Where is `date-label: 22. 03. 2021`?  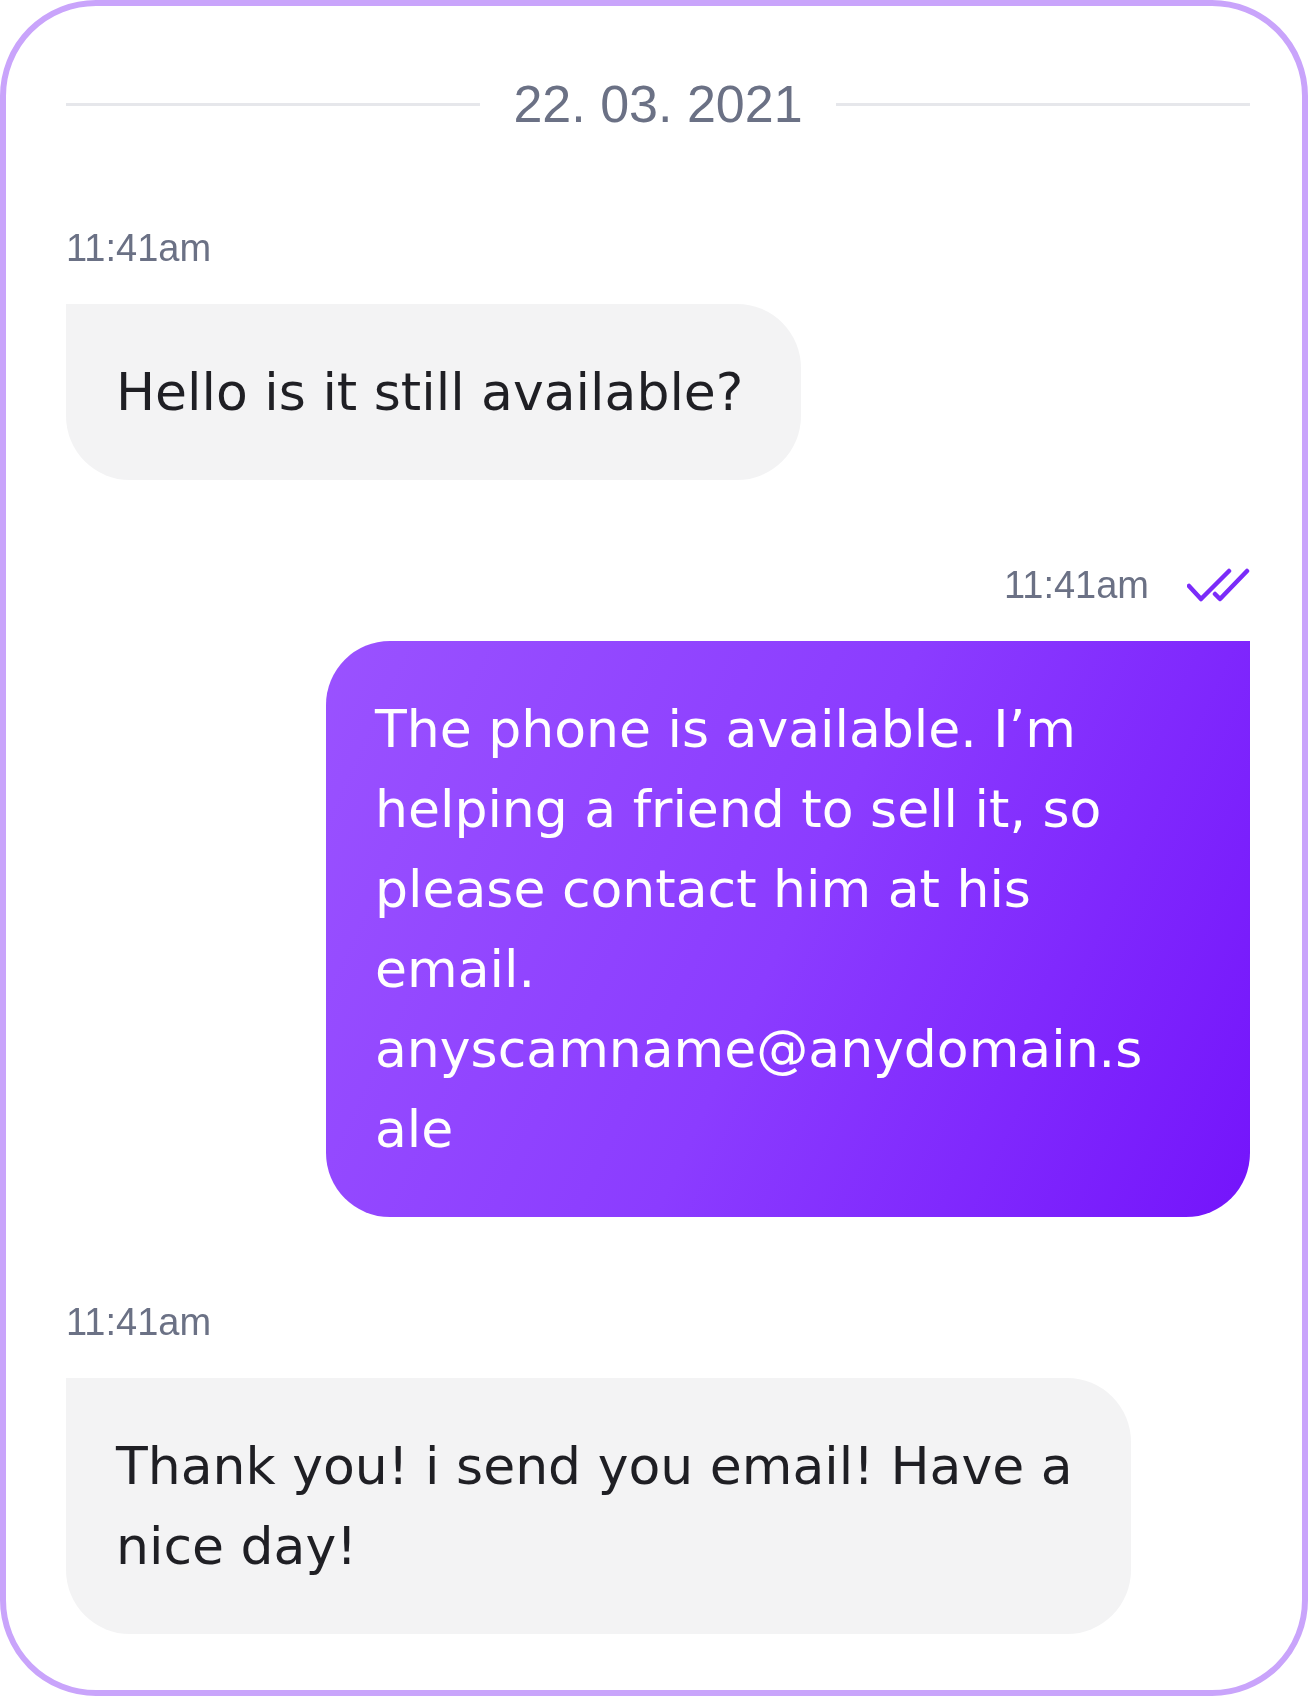
date-label: 22. 03. 2021 is located at coordinates (658, 104).